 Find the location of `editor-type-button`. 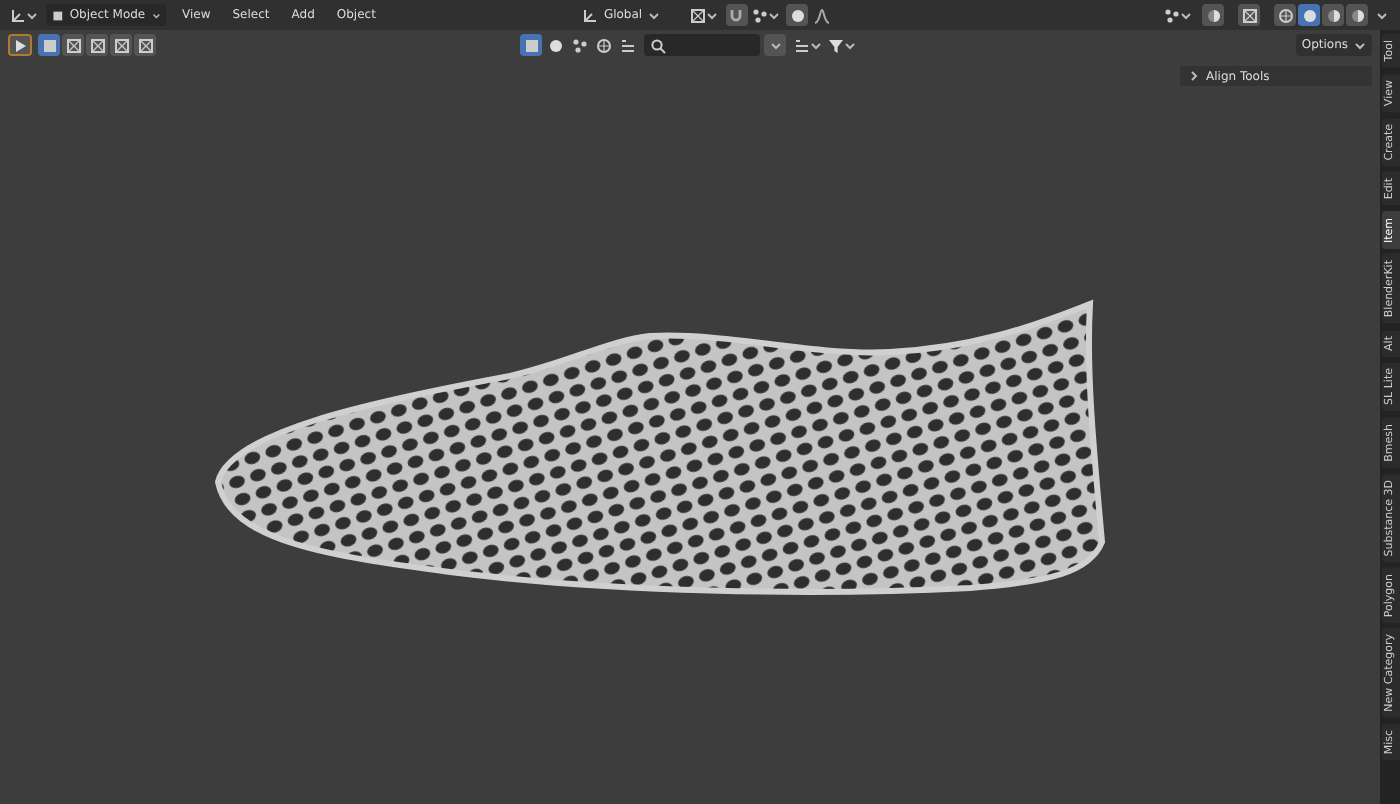

editor-type-button is located at coordinates (24, 15).